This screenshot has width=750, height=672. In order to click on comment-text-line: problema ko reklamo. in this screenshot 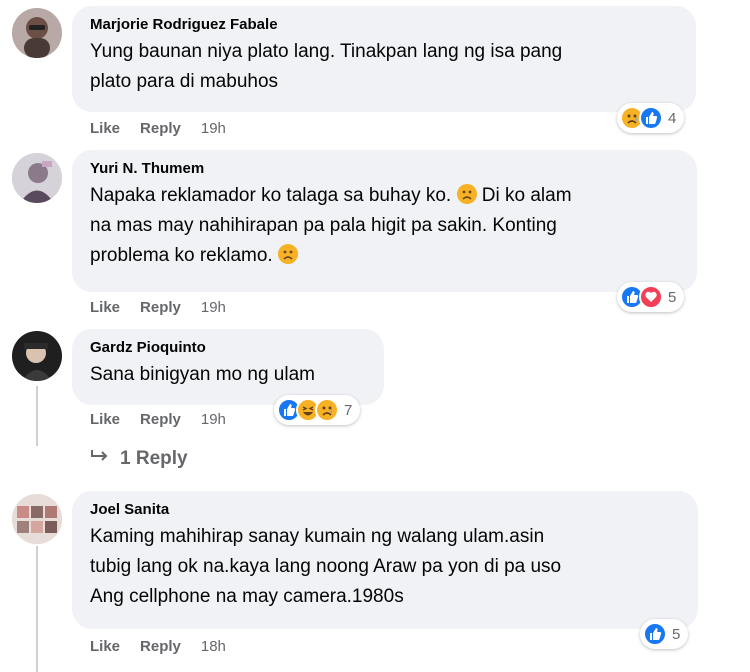, I will do `click(181, 255)`.